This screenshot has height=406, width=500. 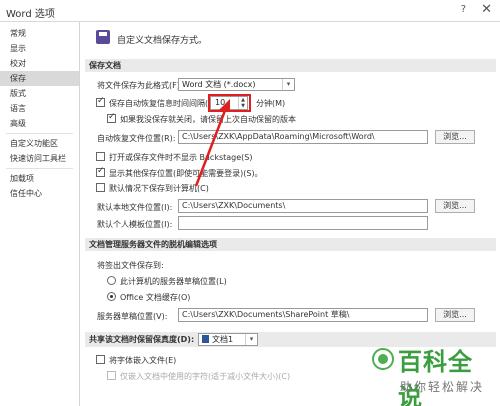 I want to click on annotation-arrow-head, so click(x=224, y=105).